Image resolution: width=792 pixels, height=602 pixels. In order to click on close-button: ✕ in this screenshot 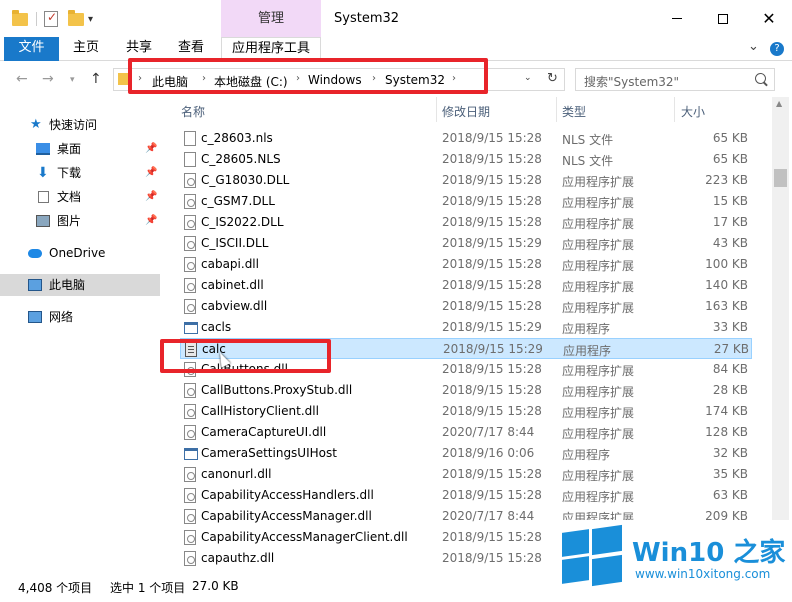, I will do `click(769, 18)`.